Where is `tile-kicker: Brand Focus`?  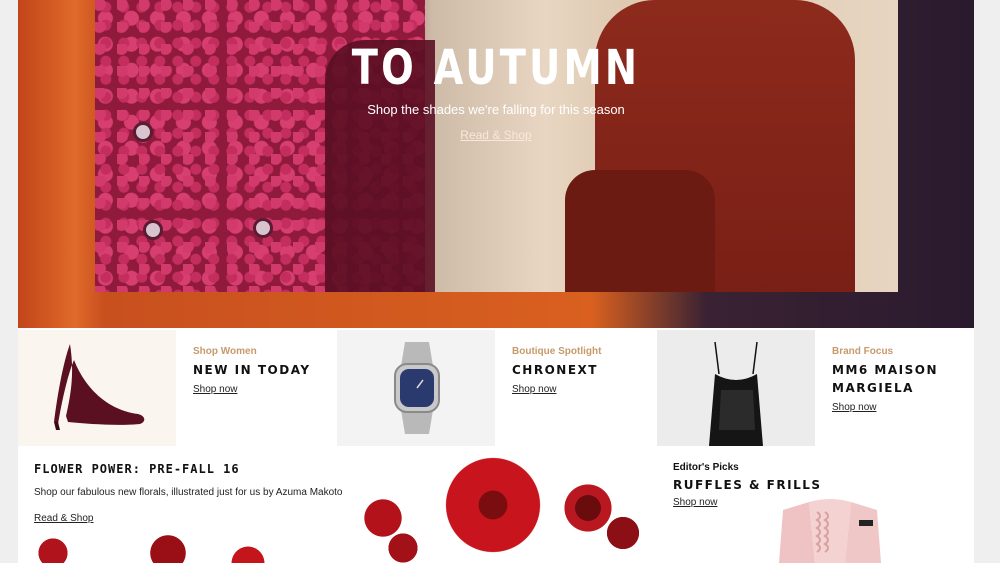 tile-kicker: Brand Focus is located at coordinates (863, 351).